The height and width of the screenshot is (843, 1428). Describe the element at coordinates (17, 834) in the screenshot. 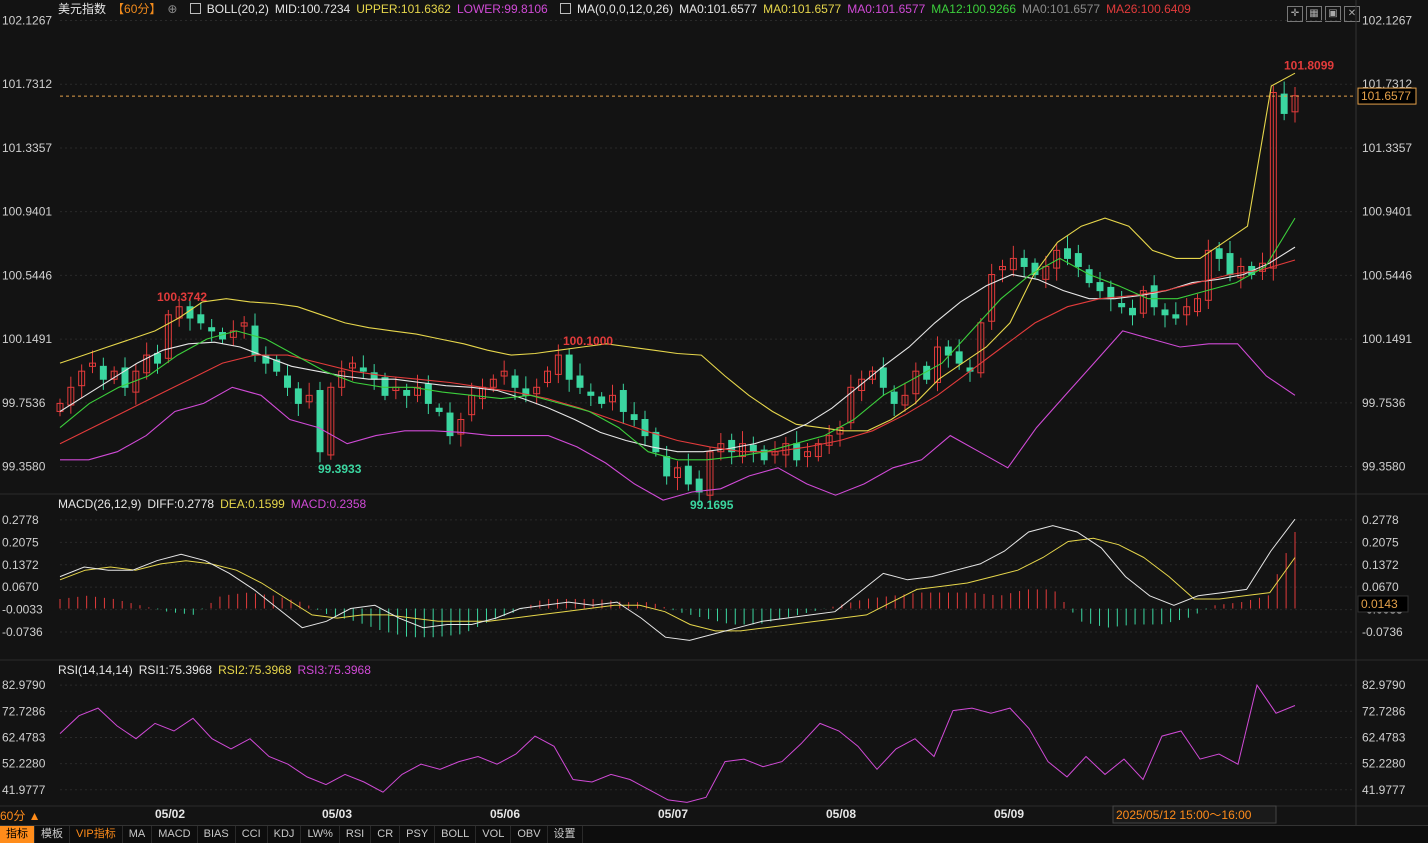

I see `tab-0: 指标` at that location.